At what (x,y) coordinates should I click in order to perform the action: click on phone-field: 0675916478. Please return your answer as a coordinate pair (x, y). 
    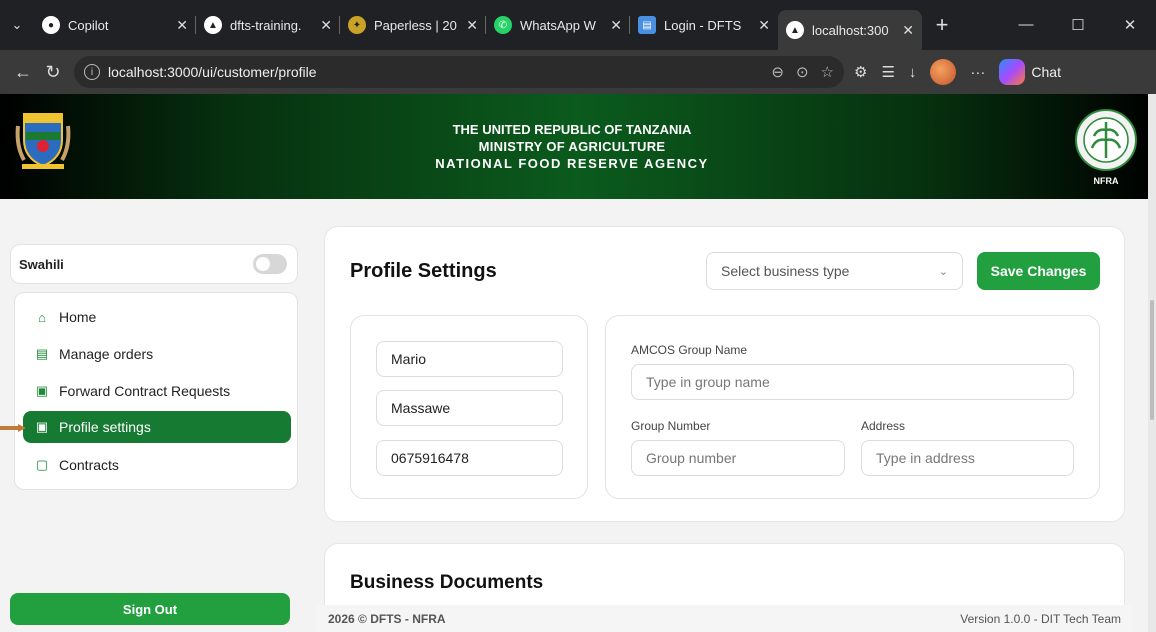
    Looking at the image, I should click on (469, 458).